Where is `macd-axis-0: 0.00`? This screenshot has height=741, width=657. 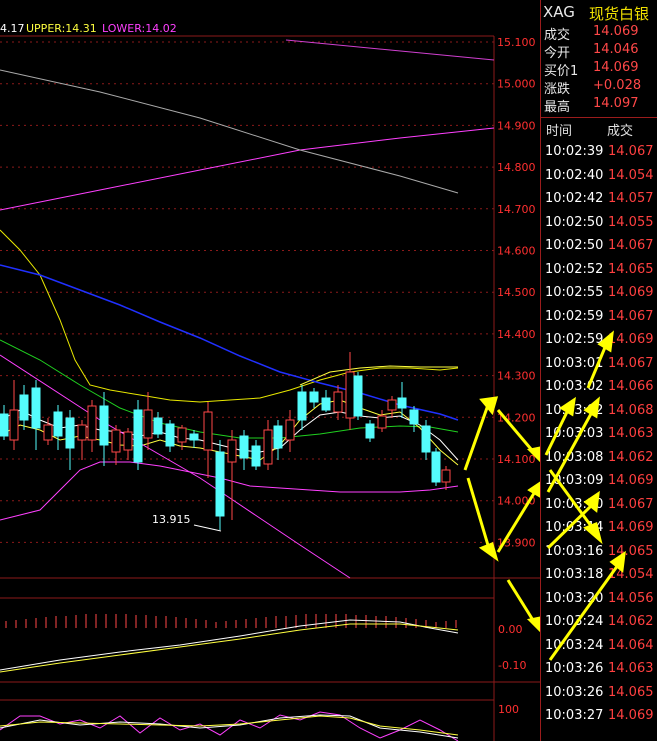 macd-axis-0: 0.00 is located at coordinates (510, 629).